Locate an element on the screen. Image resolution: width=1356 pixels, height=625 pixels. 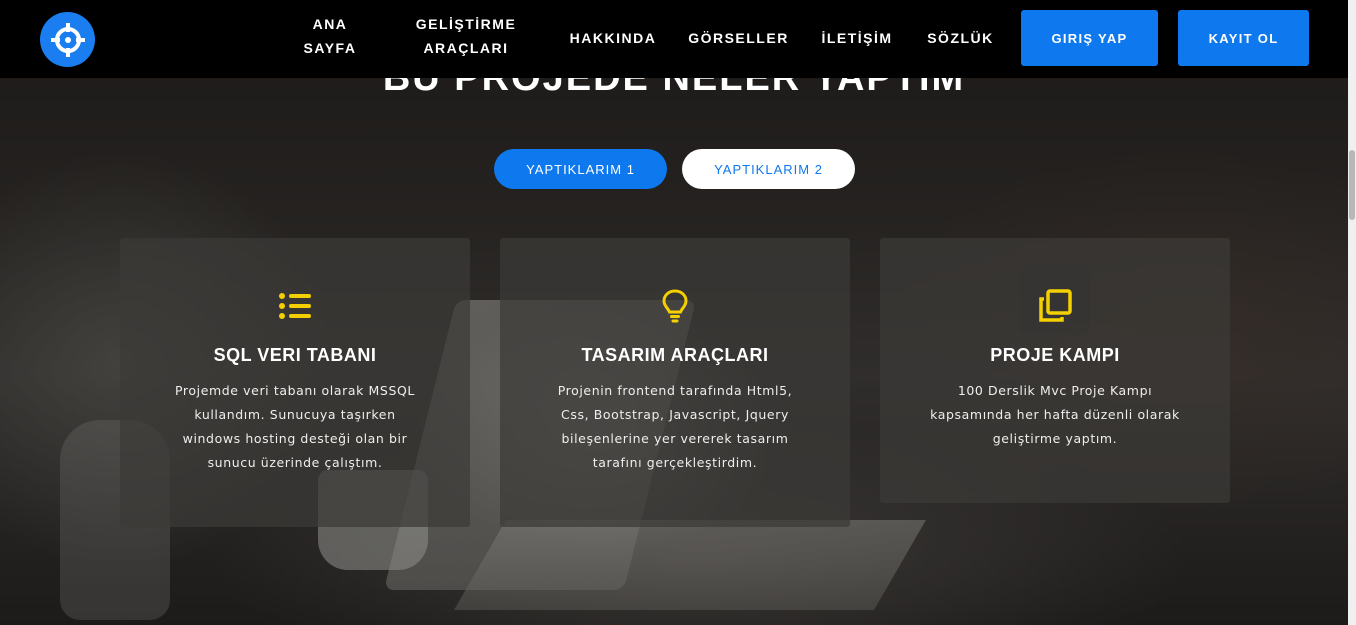
card-title: SQL VERI TABANI is located at coordinates (295, 355).